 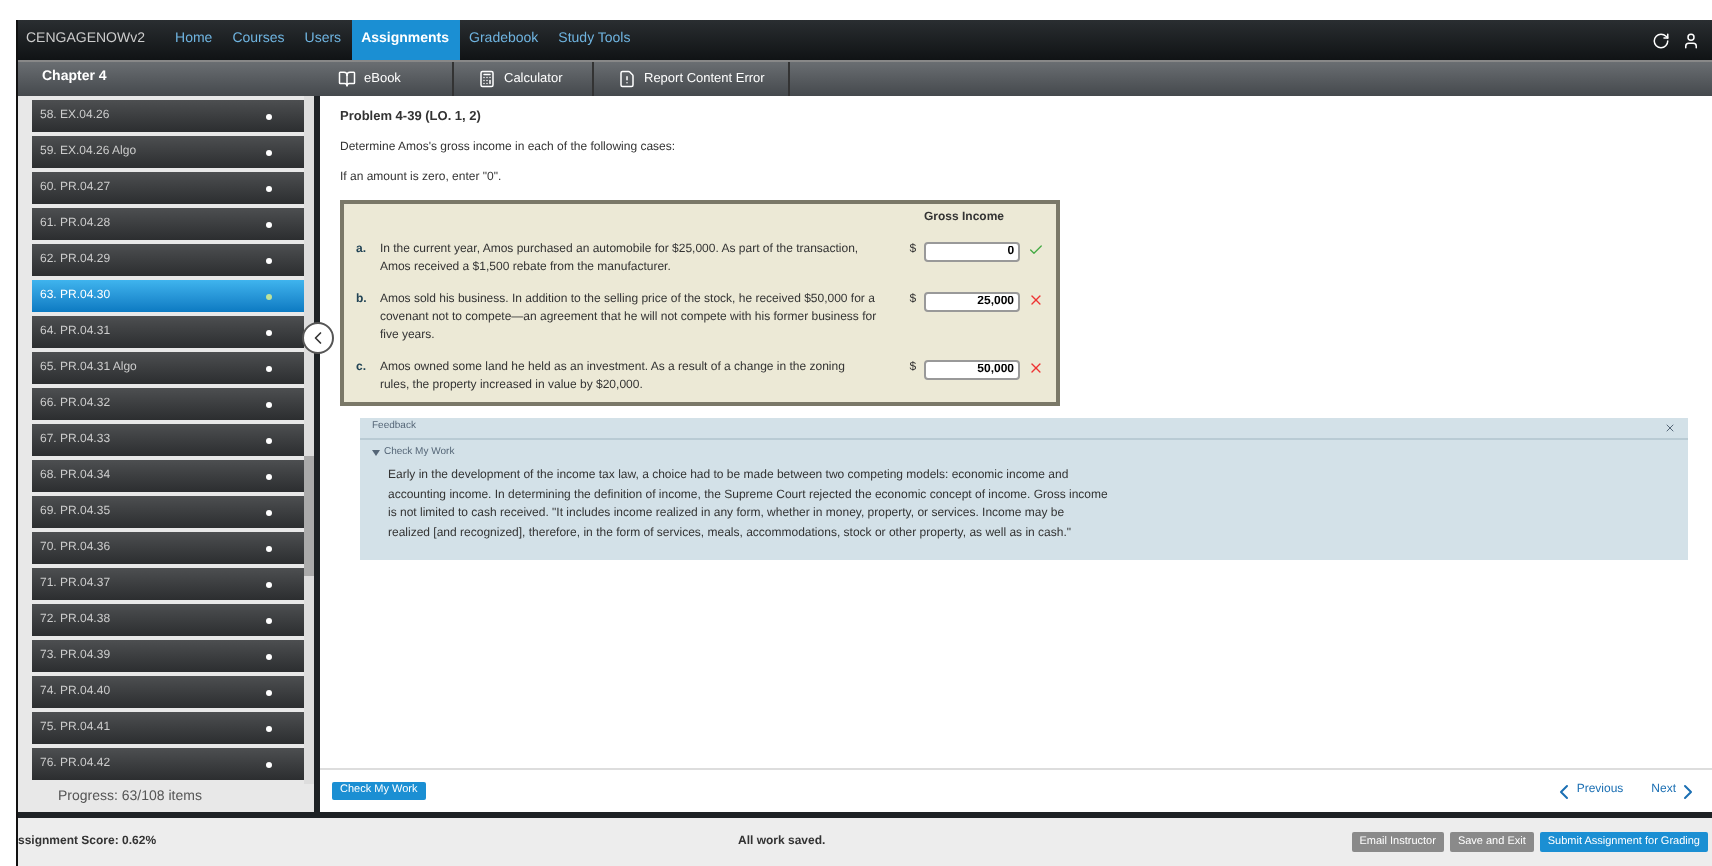 I want to click on user-icon, so click(x=1691, y=40).